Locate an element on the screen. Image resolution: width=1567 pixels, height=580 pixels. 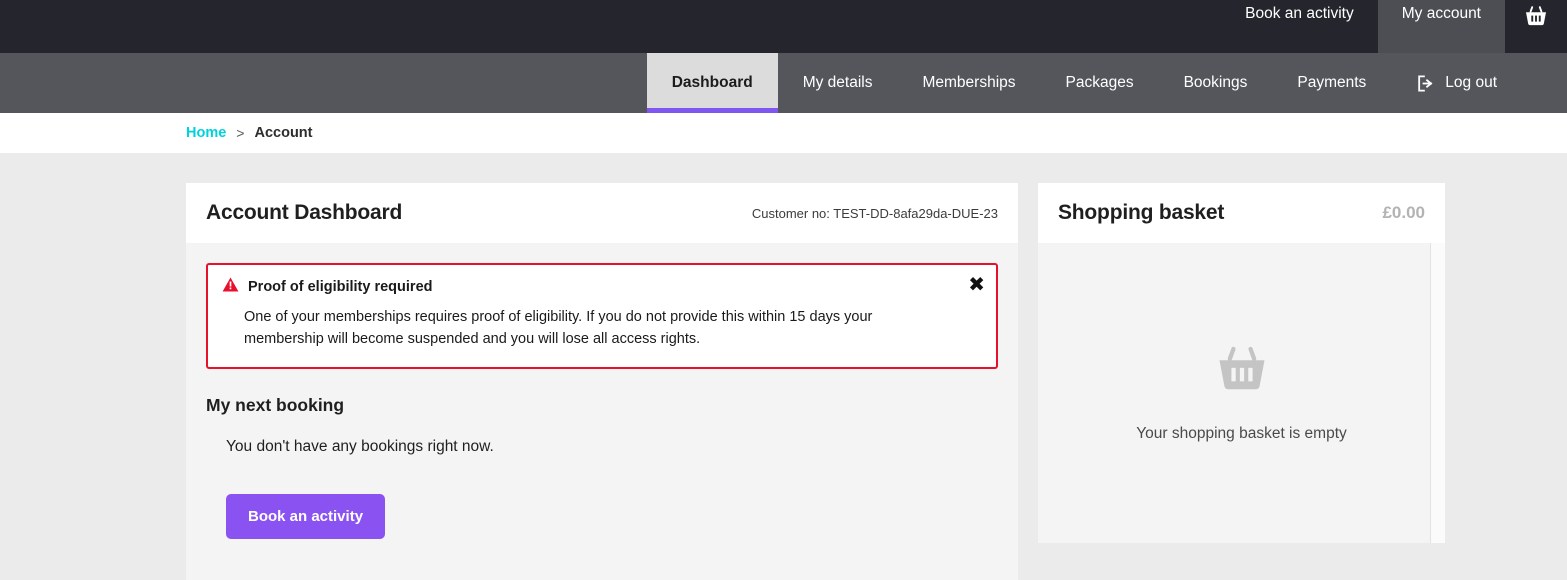
nav-item-label: Dashboard is located at coordinates (712, 82).